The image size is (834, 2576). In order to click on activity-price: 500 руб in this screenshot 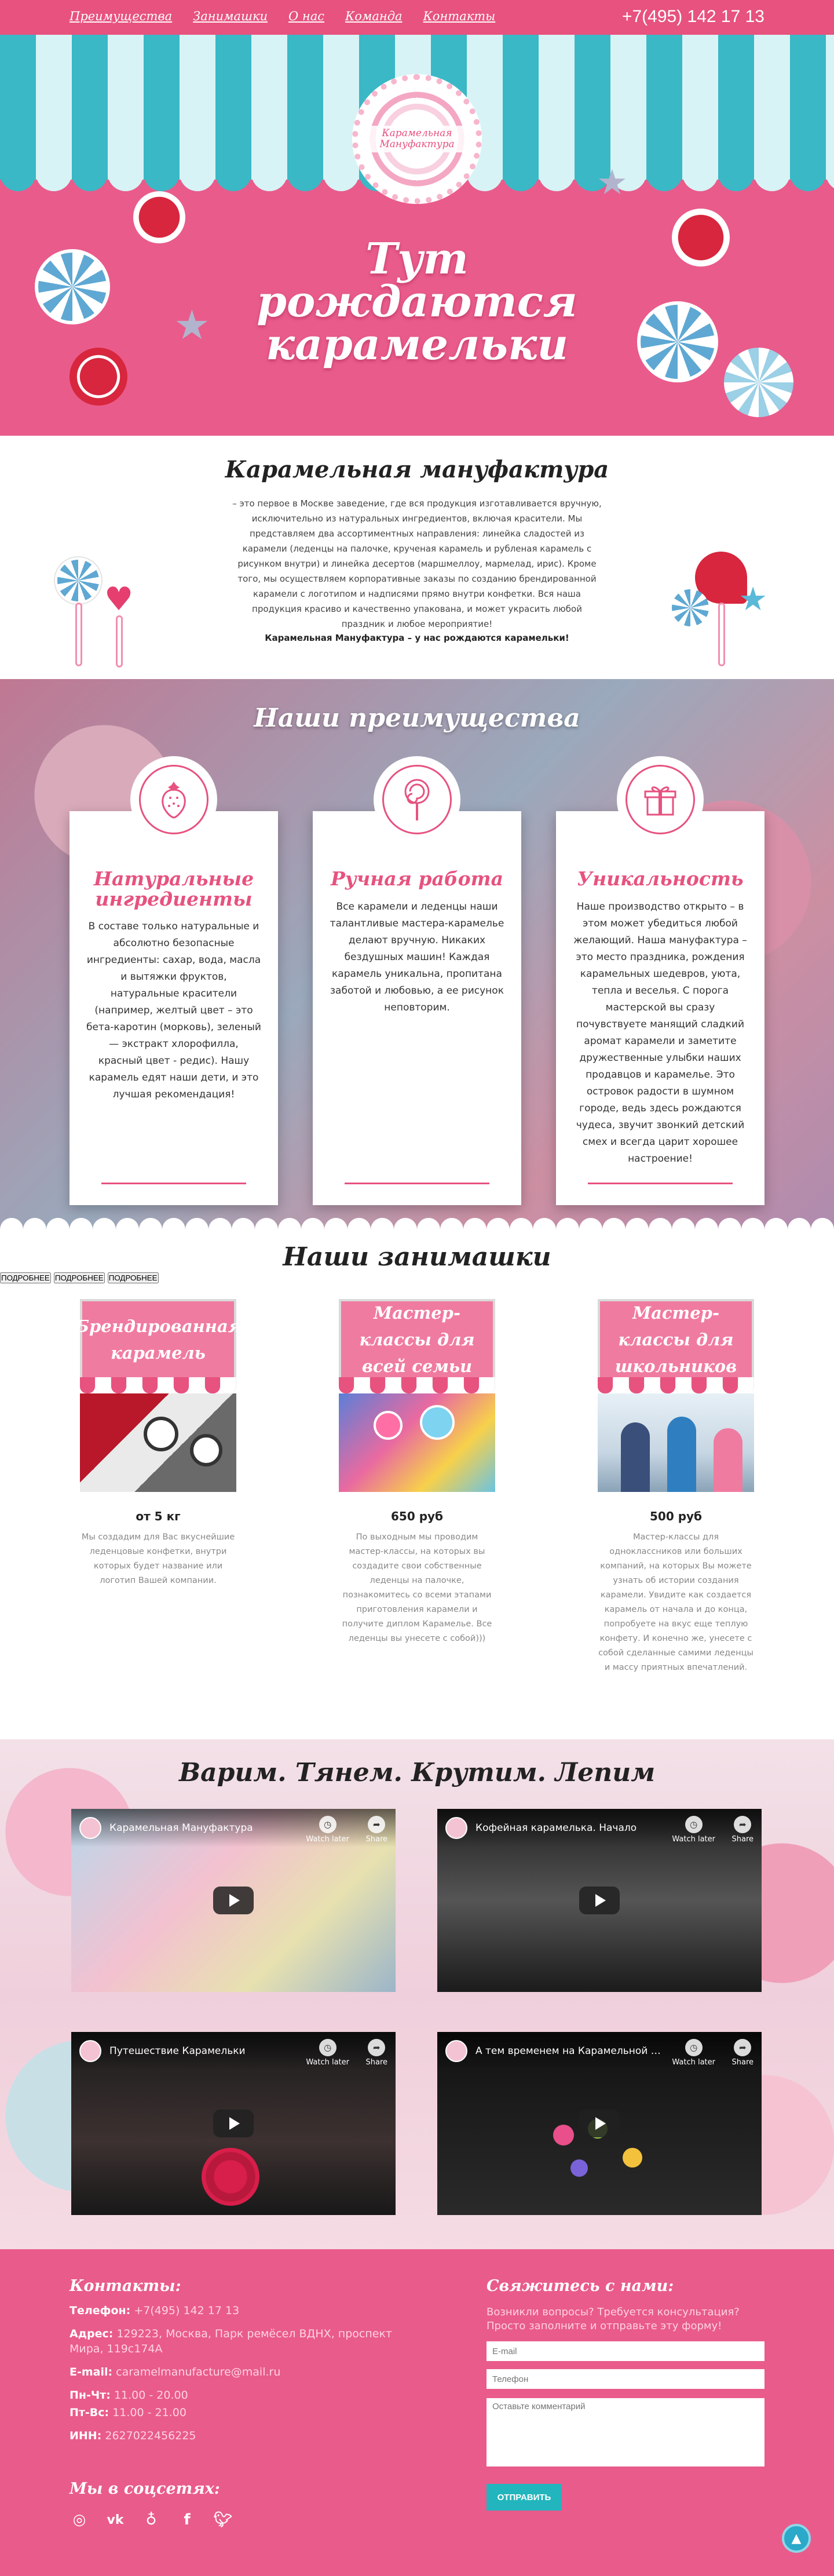, I will do `click(676, 1516)`.